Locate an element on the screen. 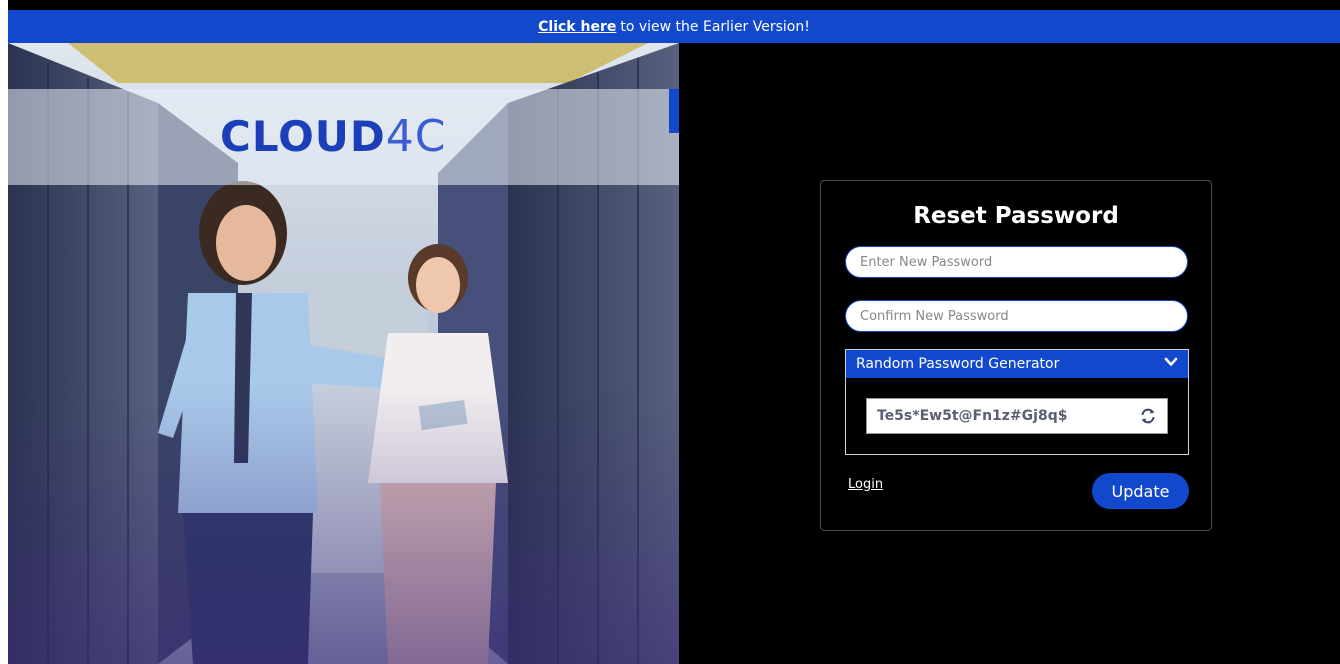 The height and width of the screenshot is (664, 1340). logo-accent-bar is located at coordinates (674, 111).